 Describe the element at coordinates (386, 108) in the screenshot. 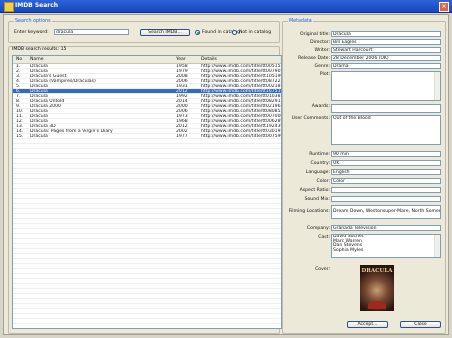

I see `awards-field` at that location.